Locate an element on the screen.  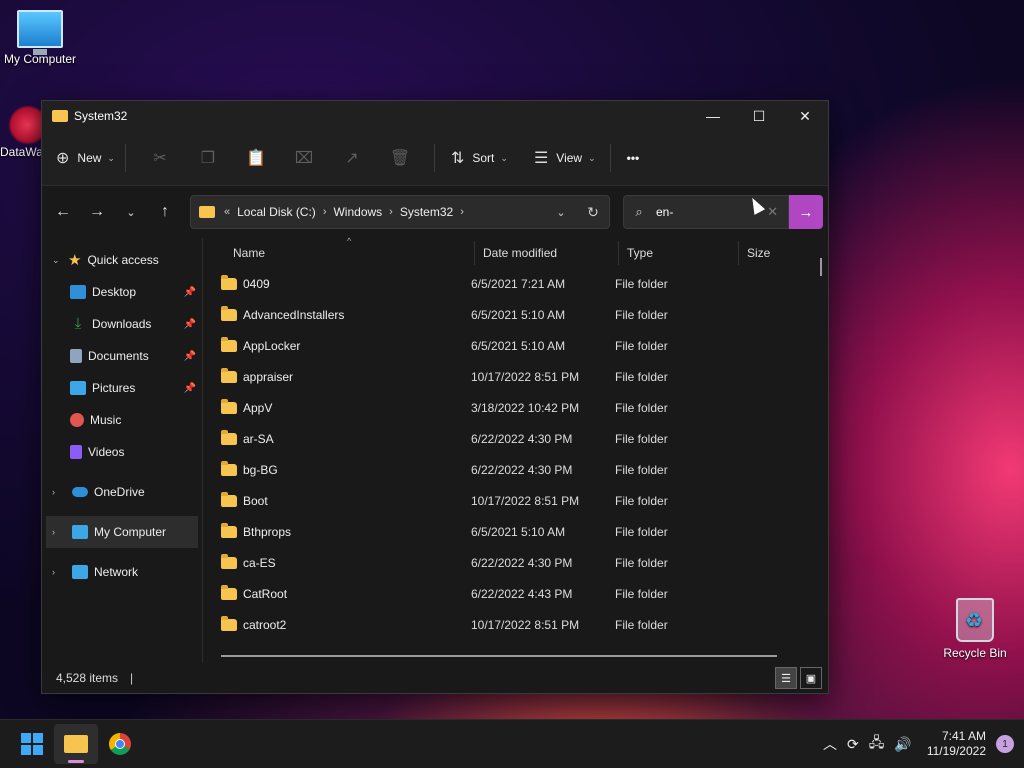
table-row: AppV 3/18/2022 10:42 PM File folder is located at coordinates (515, 407).